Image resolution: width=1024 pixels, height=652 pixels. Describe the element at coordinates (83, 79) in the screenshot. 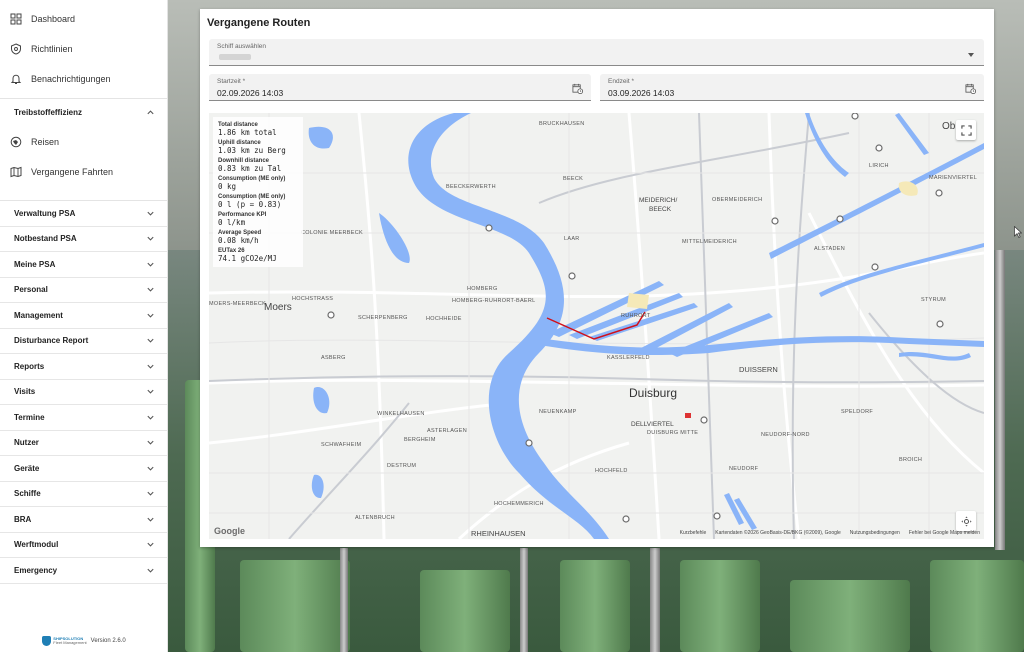

I see `sidebar-item-benachrichtigungen: Benachrichtigungen` at that location.